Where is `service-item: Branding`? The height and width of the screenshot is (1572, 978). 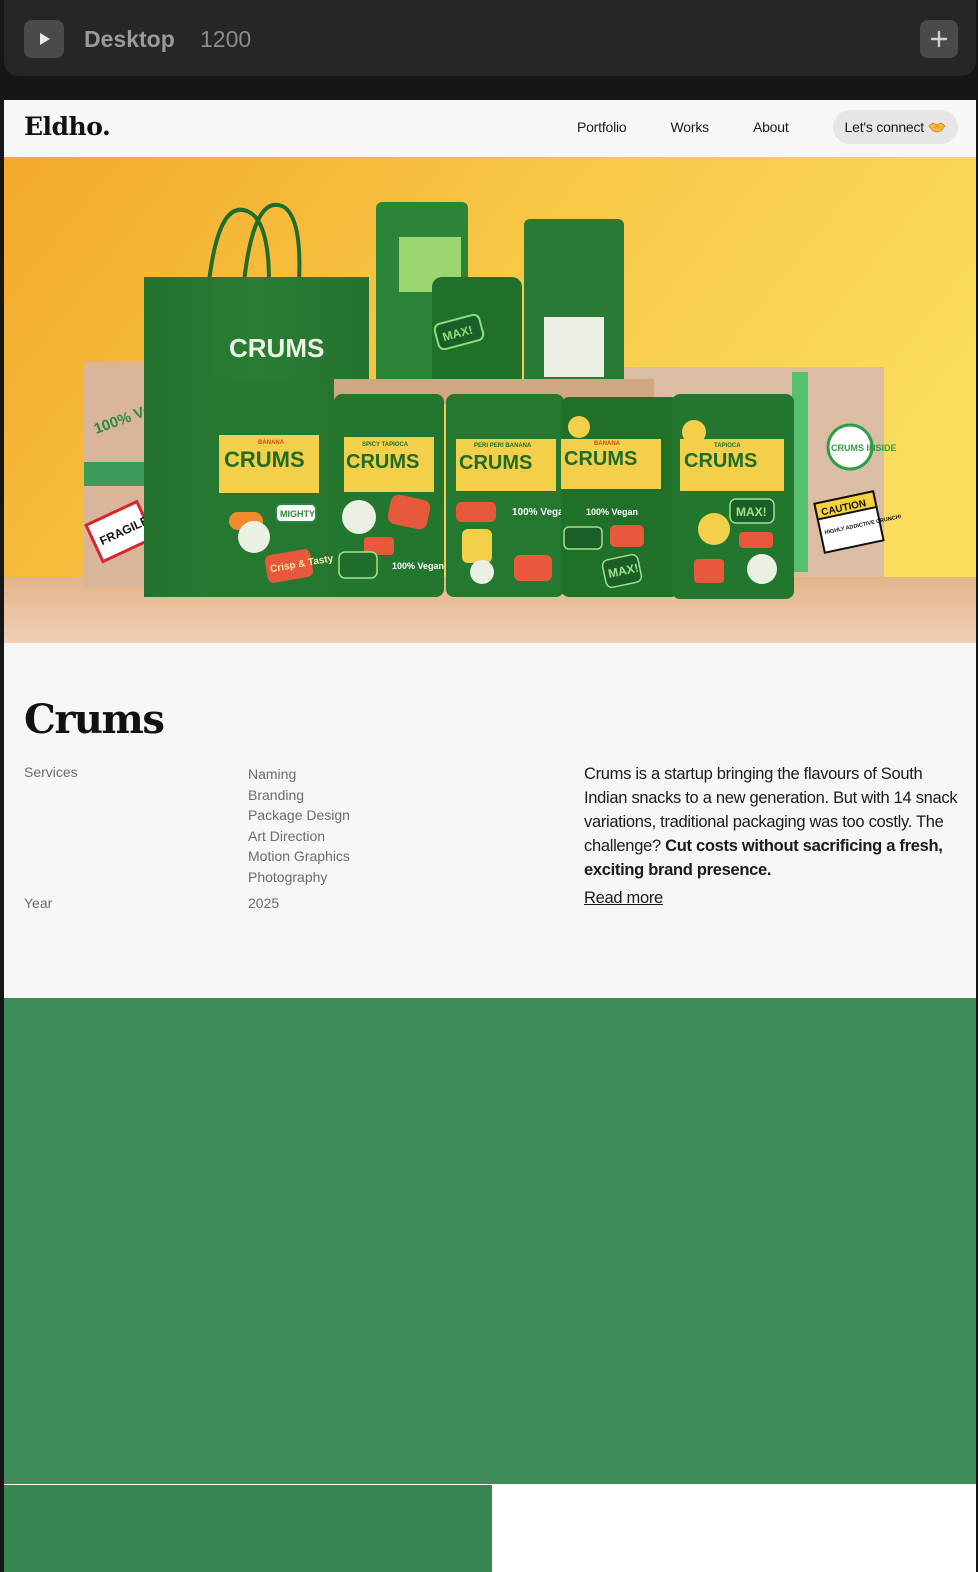 service-item: Branding is located at coordinates (276, 794).